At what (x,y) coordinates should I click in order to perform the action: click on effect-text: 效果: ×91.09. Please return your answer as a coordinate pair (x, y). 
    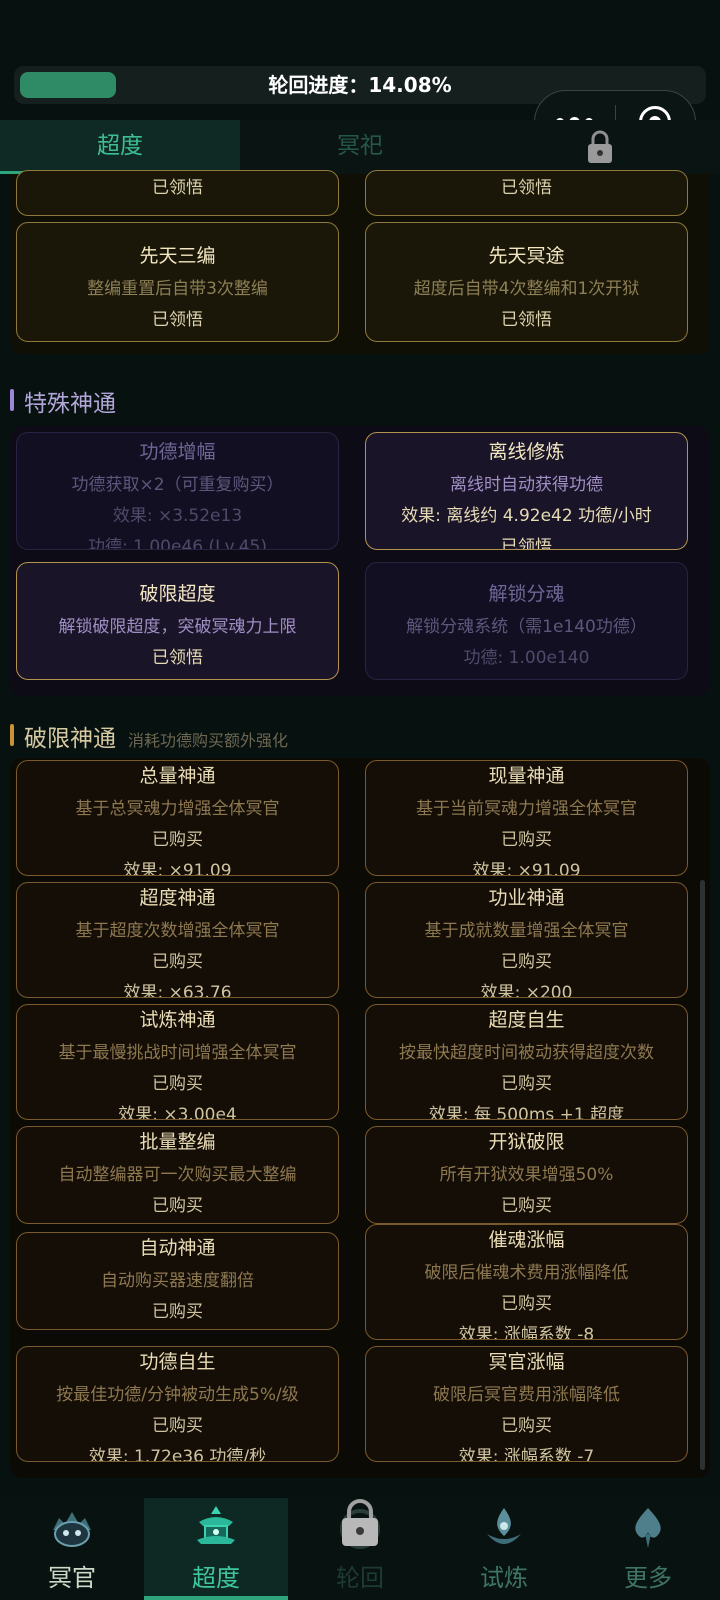
    Looking at the image, I should click on (177, 868).